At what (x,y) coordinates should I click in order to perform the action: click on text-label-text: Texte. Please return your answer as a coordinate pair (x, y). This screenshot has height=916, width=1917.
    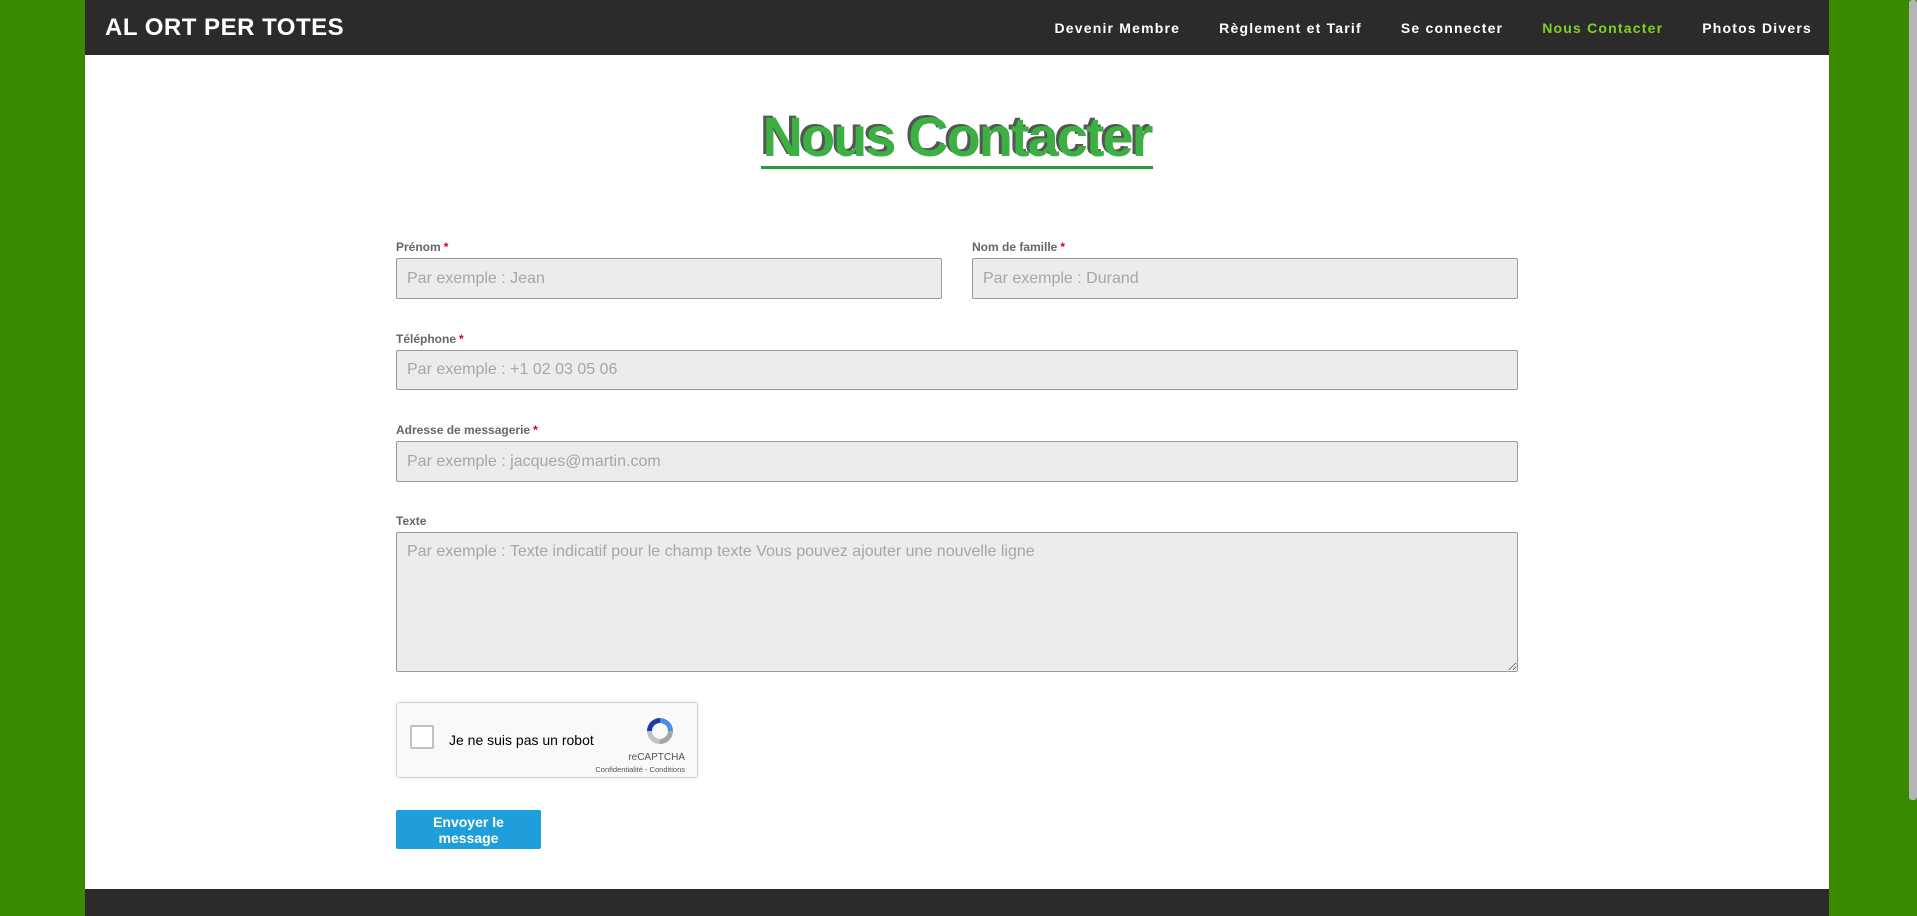
    Looking at the image, I should click on (411, 521).